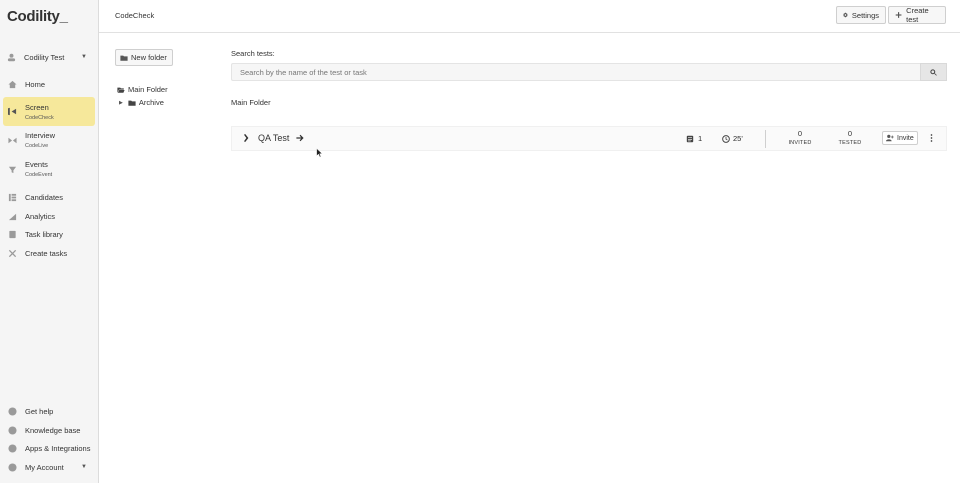 The height and width of the screenshot is (483, 960). I want to click on new-folder-button: New folder, so click(144, 57).